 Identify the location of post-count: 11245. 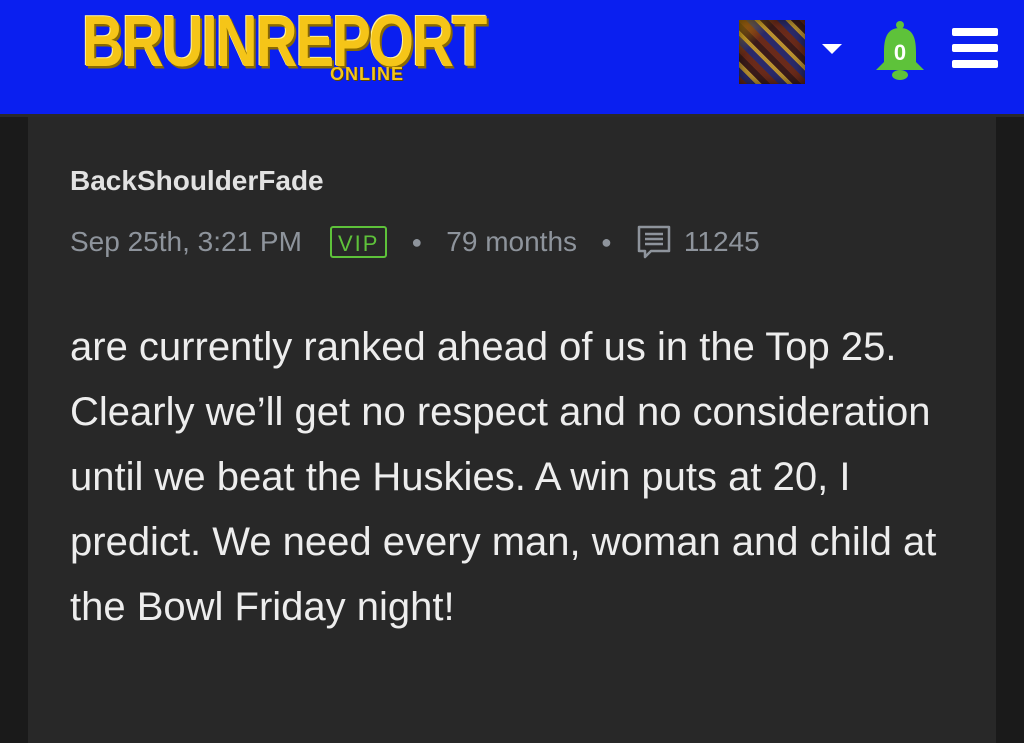
(721, 241).